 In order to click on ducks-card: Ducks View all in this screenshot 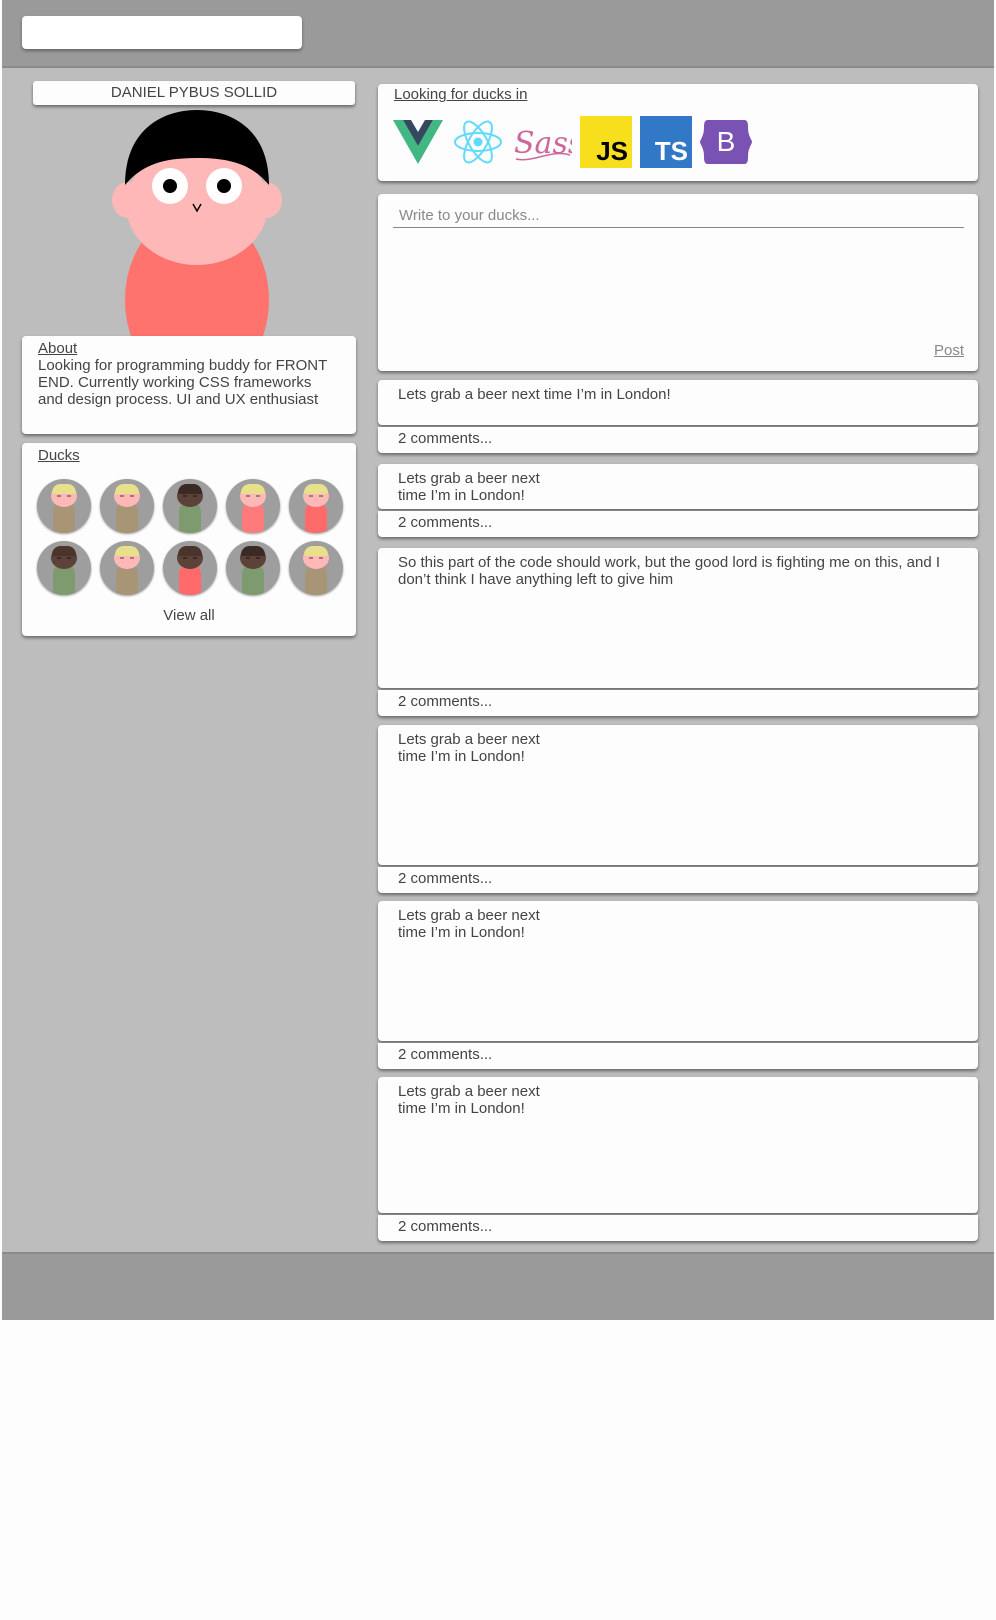, I will do `click(189, 539)`.